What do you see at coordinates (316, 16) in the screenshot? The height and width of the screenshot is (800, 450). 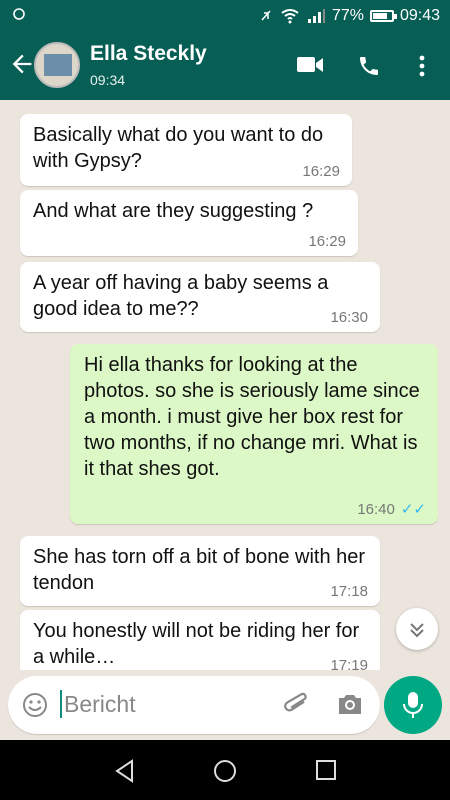 I see `signal-icon` at bounding box center [316, 16].